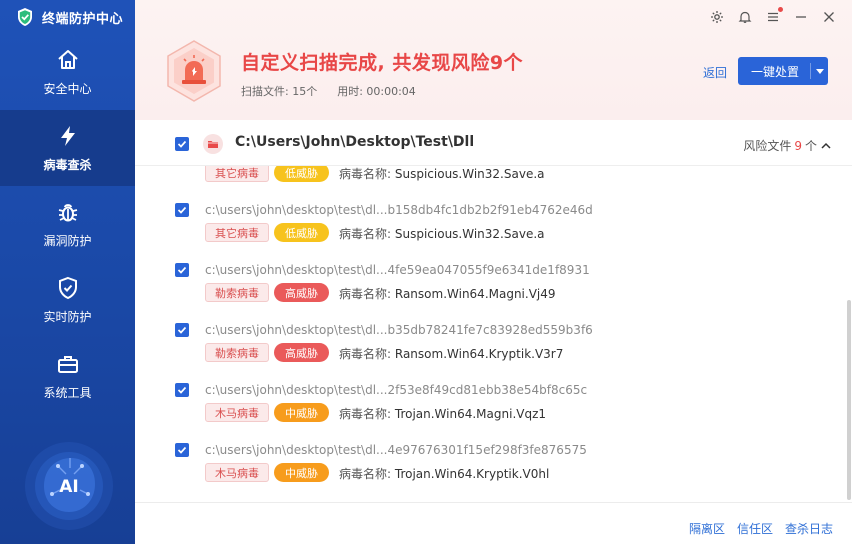  Describe the element at coordinates (767, 146) in the screenshot. I see `risk-label: 风险文件` at that location.